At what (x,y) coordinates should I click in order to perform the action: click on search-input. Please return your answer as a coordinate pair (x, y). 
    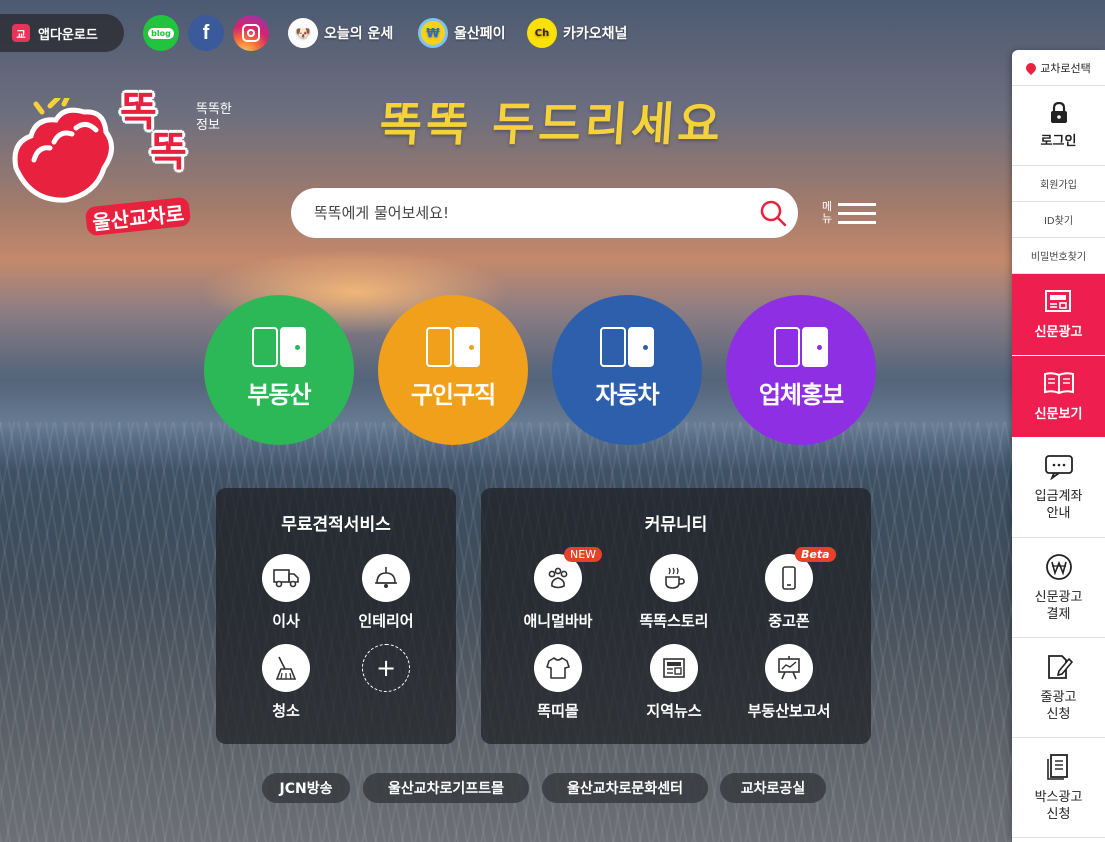
    Looking at the image, I should click on (531, 213).